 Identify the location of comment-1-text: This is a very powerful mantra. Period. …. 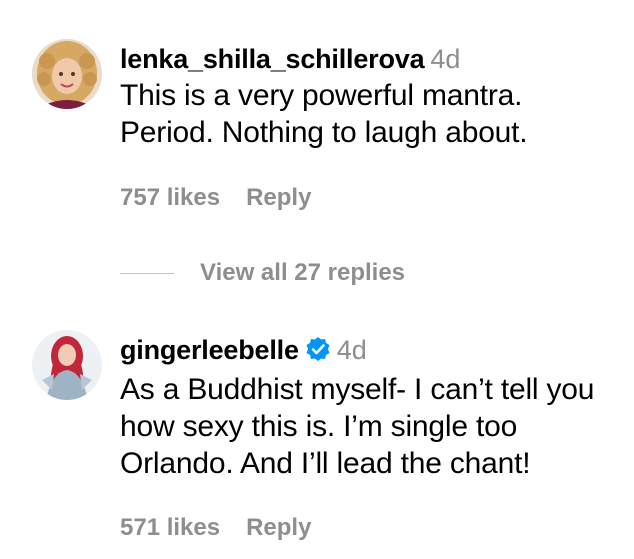
(324, 114).